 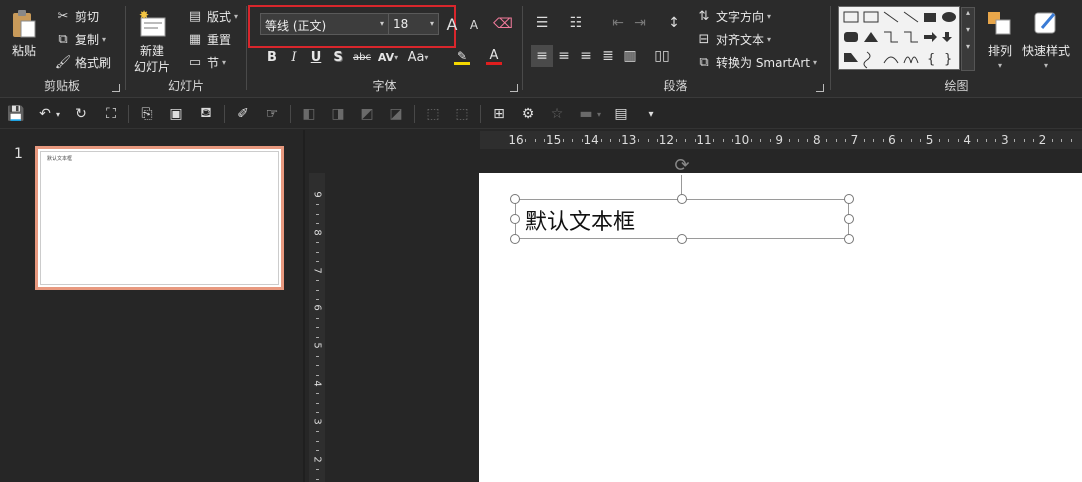 I want to click on bring-to-front-icon: ◩, so click(x=367, y=114).